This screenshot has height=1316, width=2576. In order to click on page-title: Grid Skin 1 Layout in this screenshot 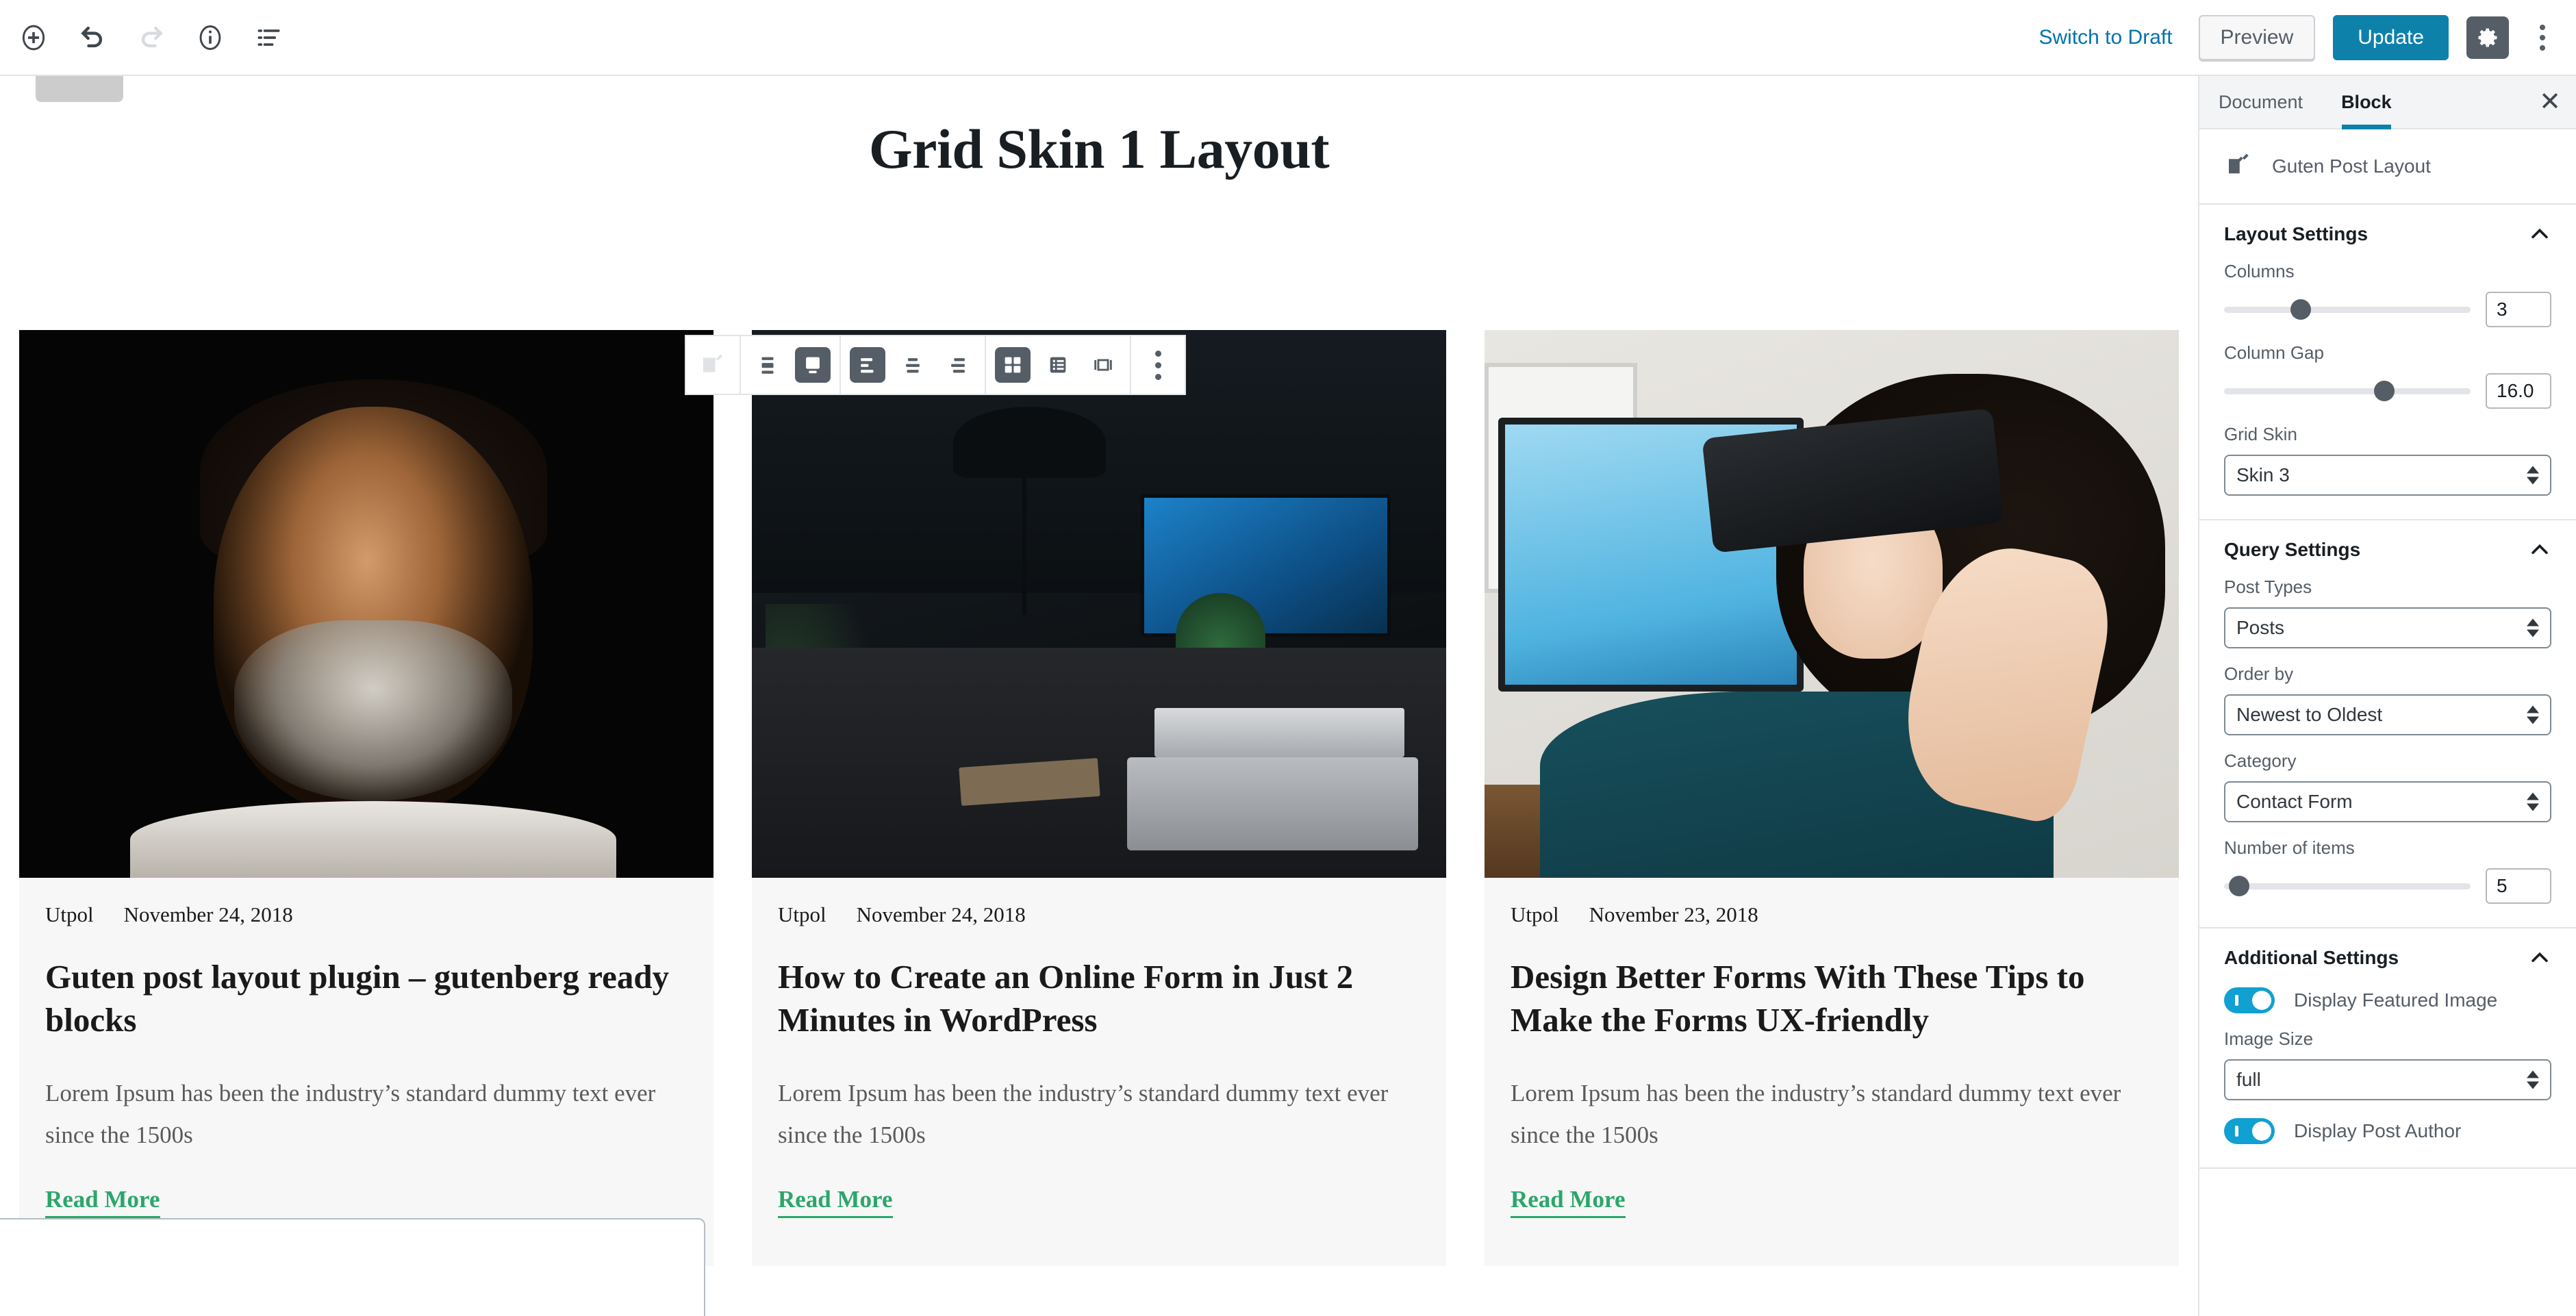, I will do `click(1099, 149)`.